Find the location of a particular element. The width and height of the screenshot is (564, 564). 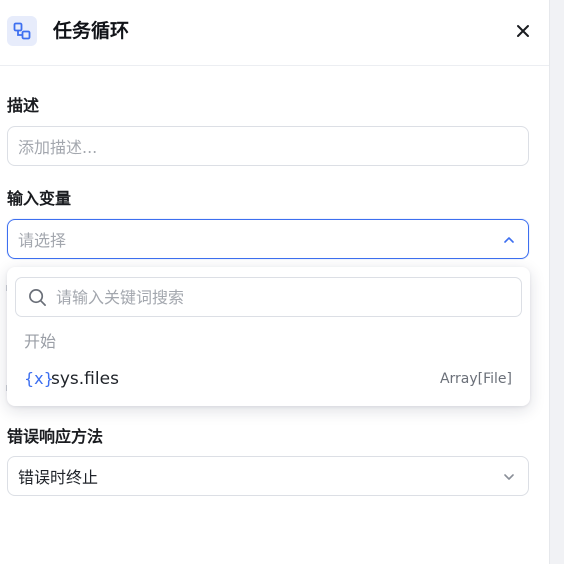

input-variable-label: 输入变量 is located at coordinates (39, 198).